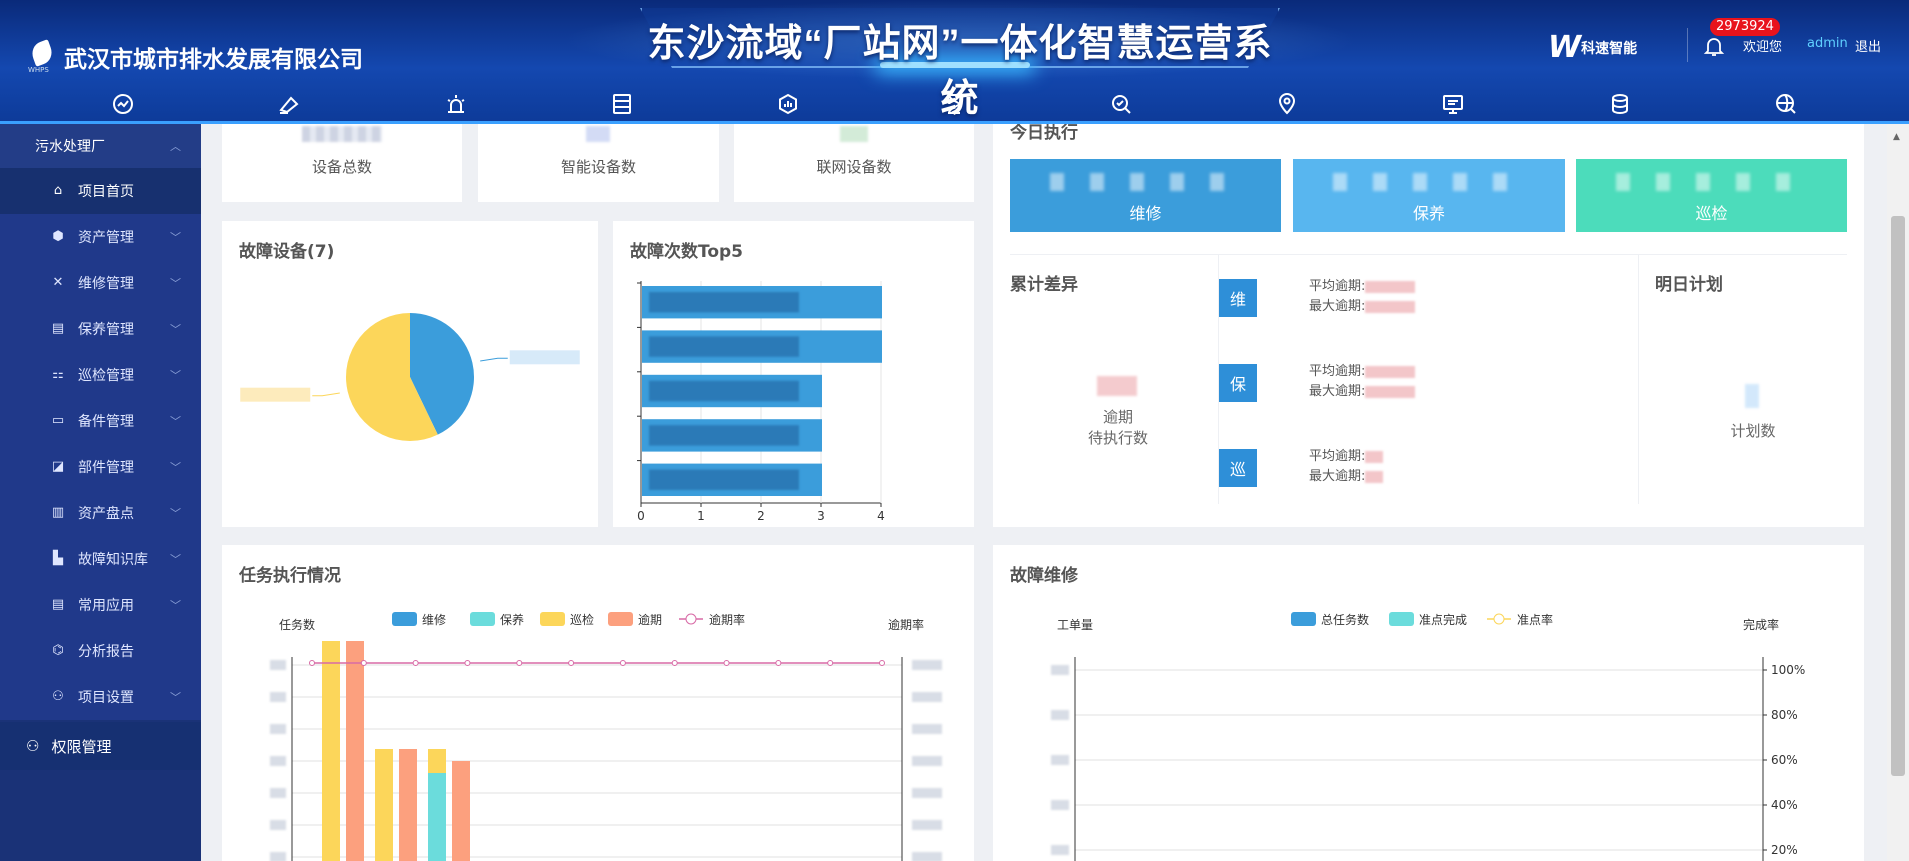 This screenshot has width=1909, height=861. What do you see at coordinates (100, 237) in the screenshot?
I see `sidebar-item-assets: ⬢ 资产管理 ﹀` at bounding box center [100, 237].